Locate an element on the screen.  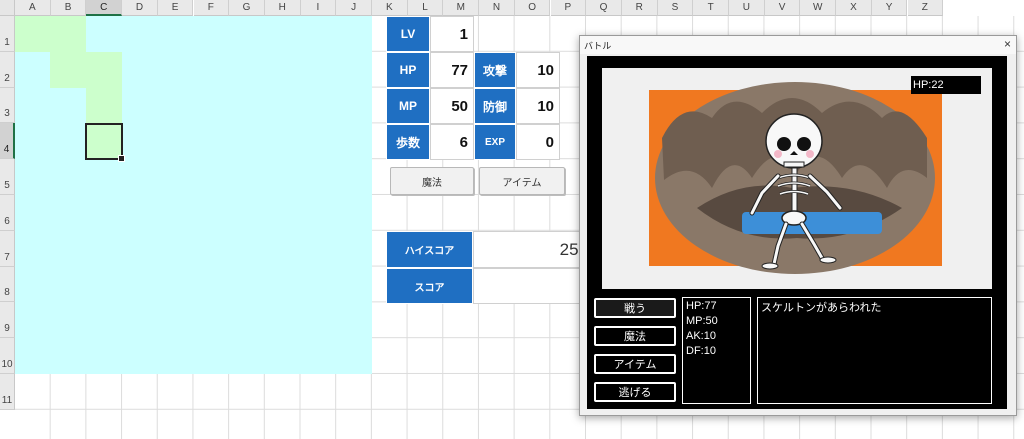
column-header-j: J is located at coordinates (354, 8).